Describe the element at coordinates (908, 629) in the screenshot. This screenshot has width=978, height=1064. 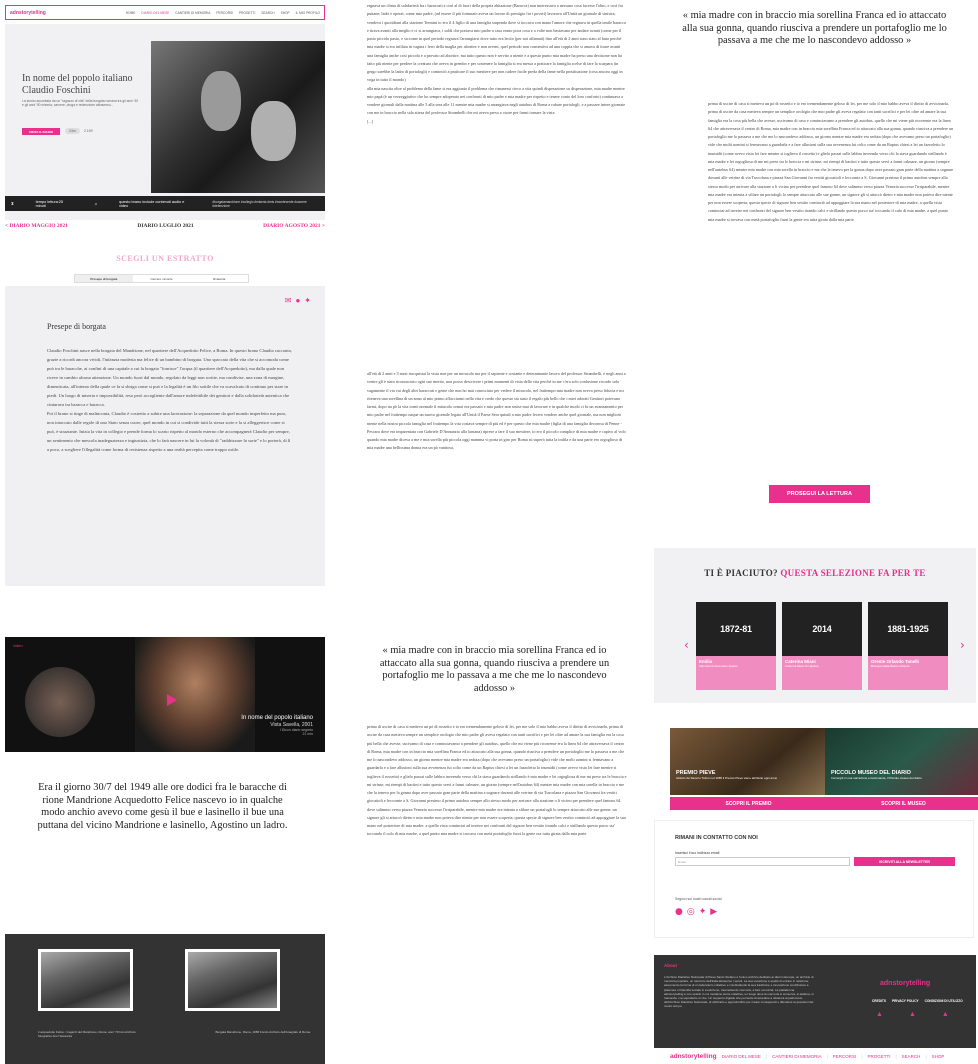
I see `card-years: 1881-1925` at that location.